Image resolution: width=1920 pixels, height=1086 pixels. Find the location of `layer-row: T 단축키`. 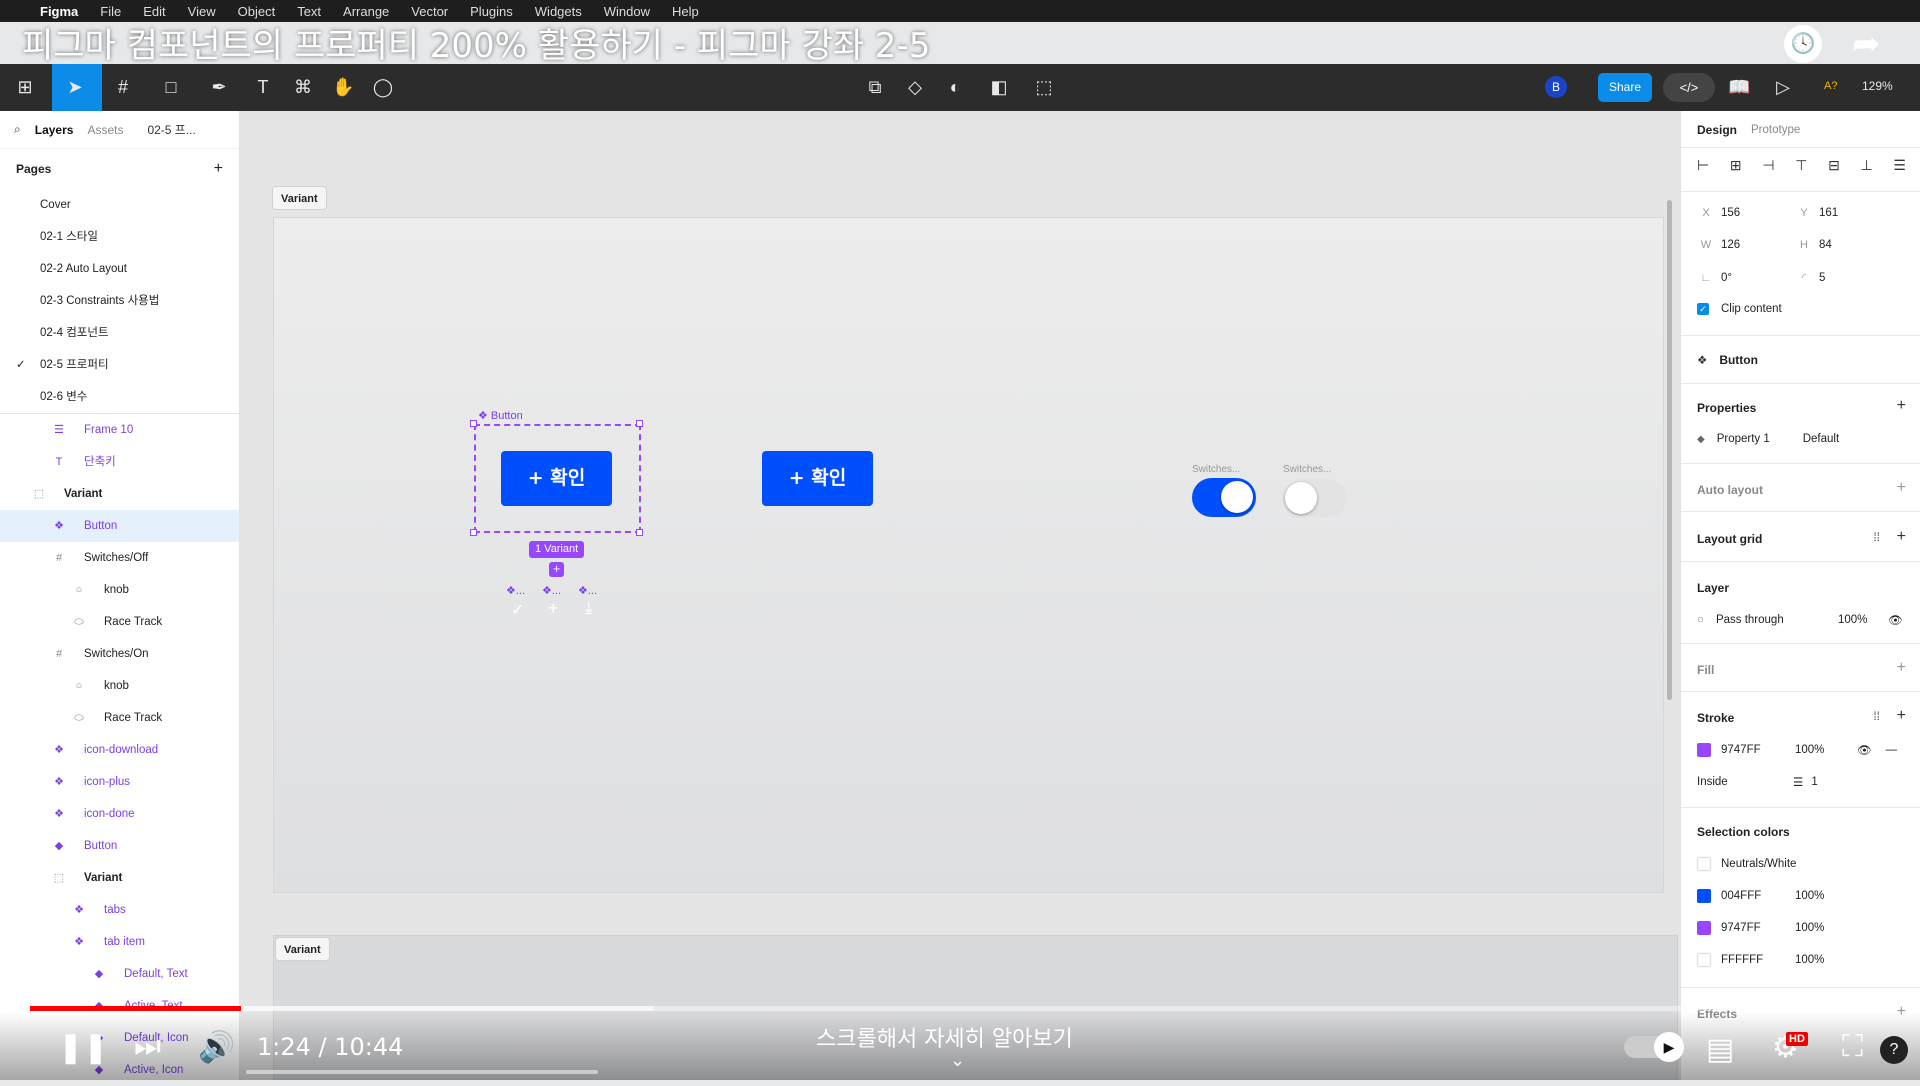

layer-row: T 단축키 is located at coordinates (119, 462).